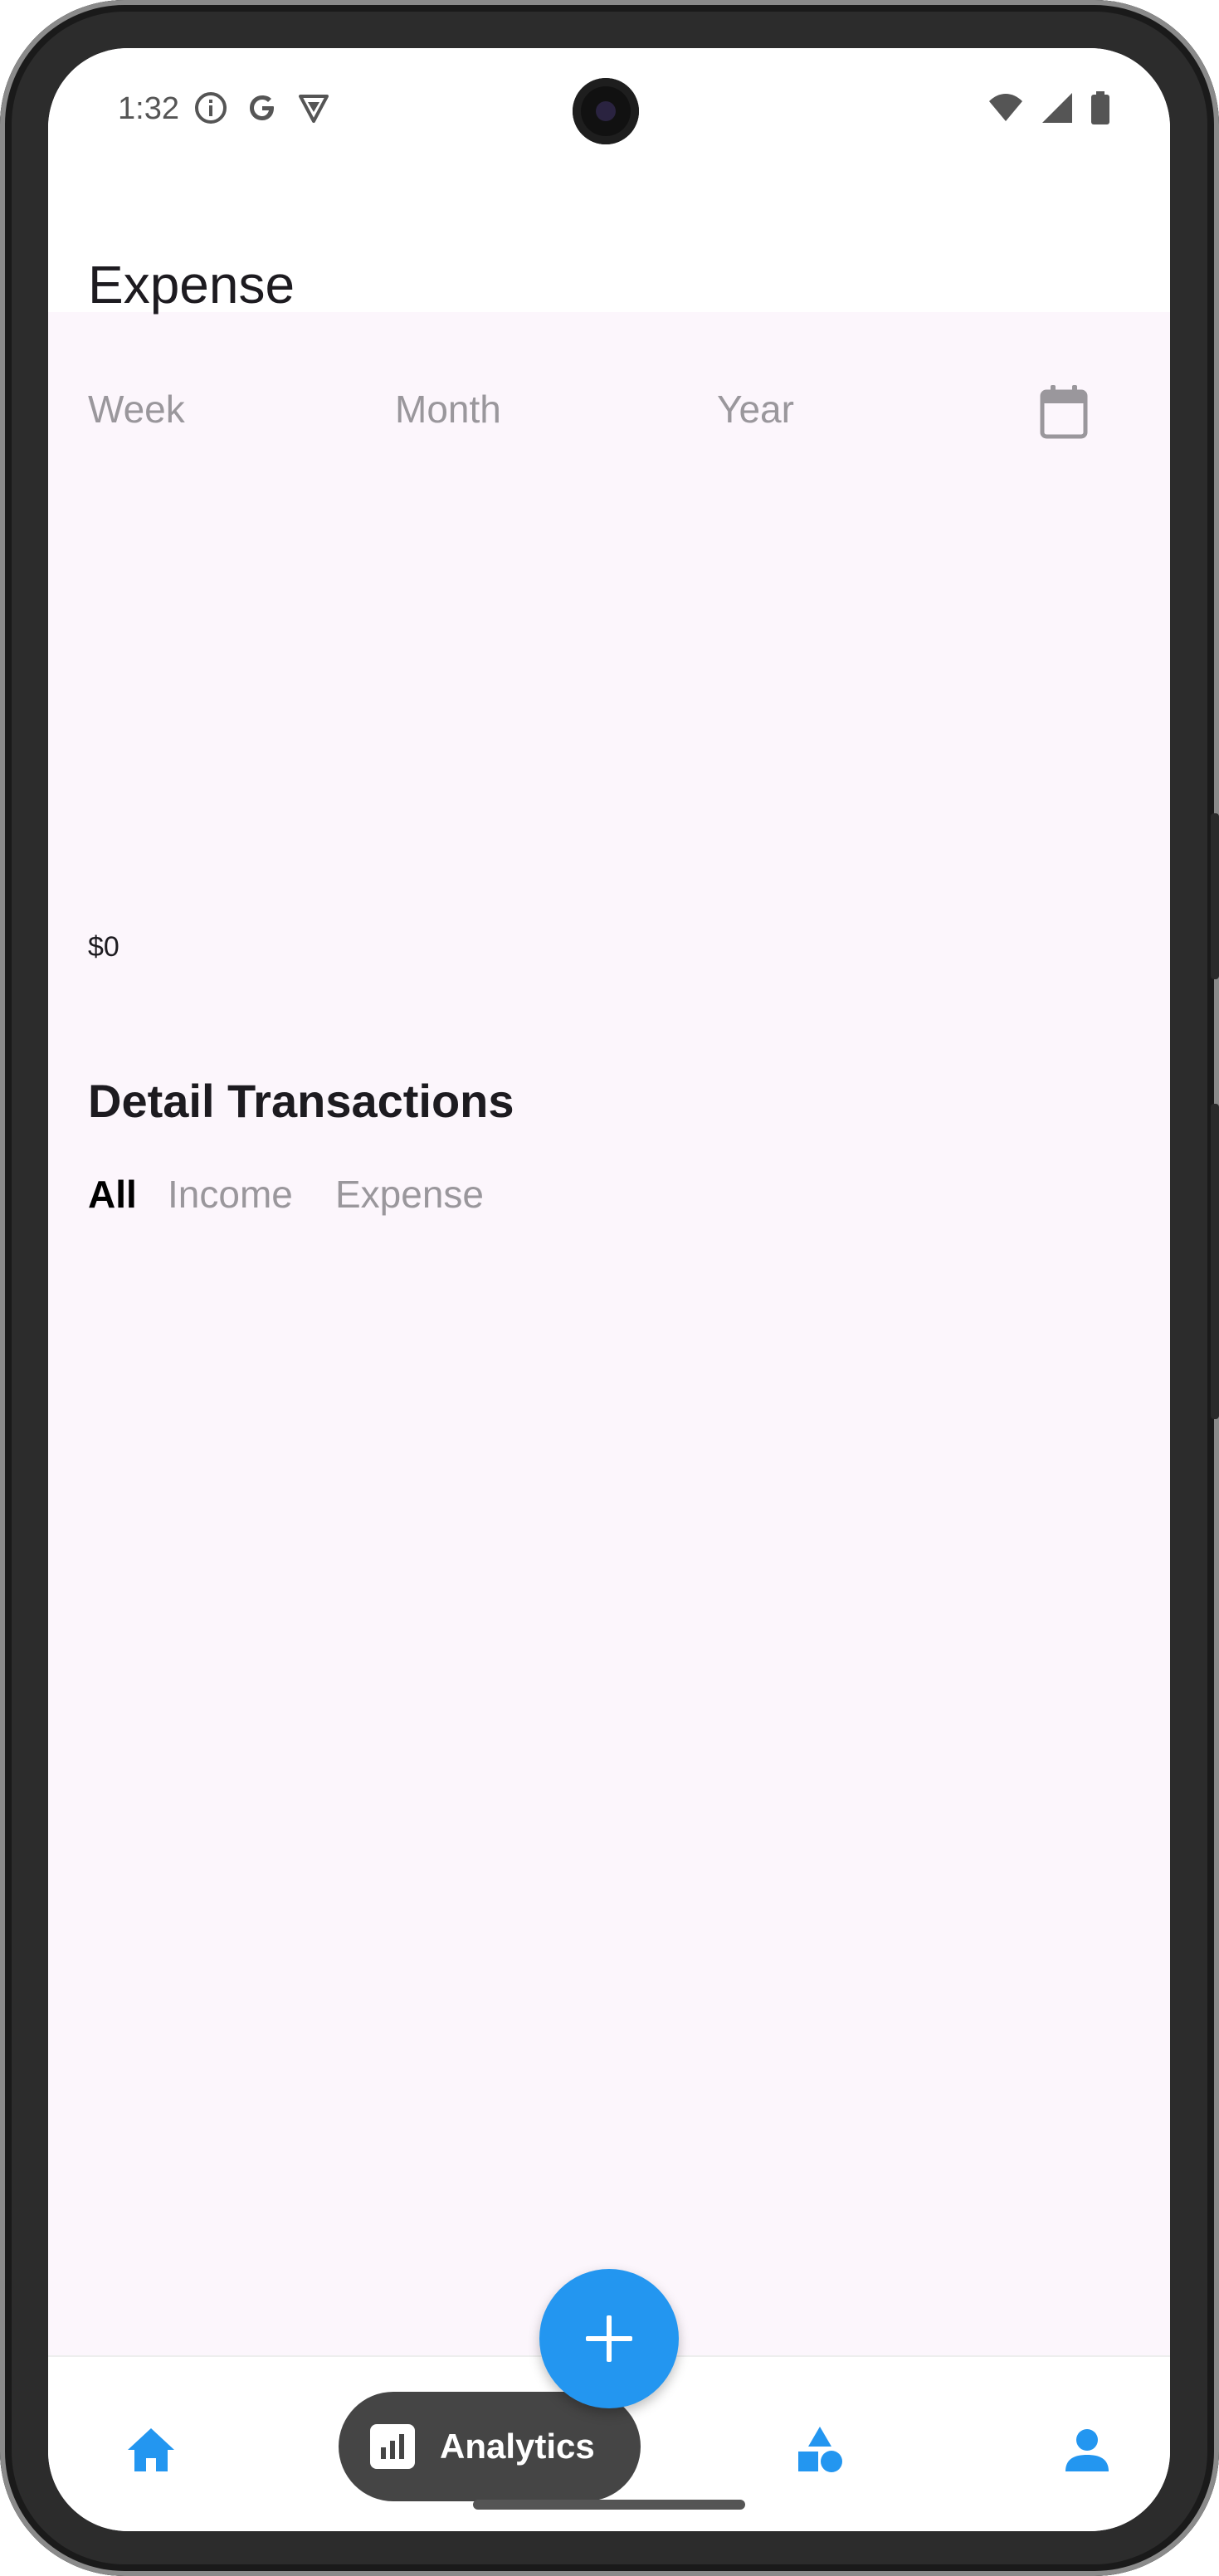  What do you see at coordinates (1087, 2450) in the screenshot?
I see `profile-icon` at bounding box center [1087, 2450].